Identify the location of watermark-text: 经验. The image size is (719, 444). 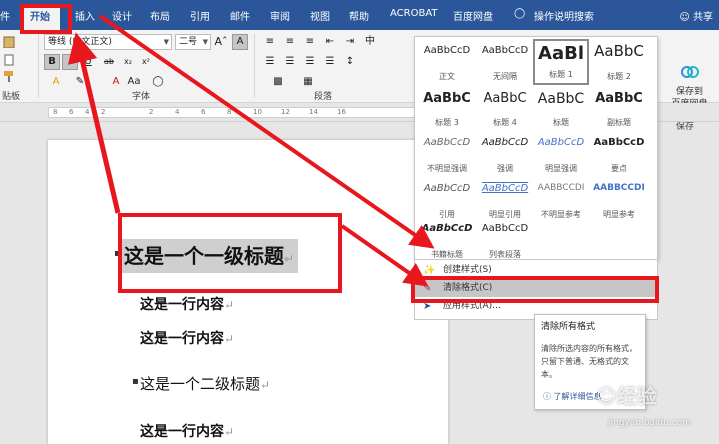
(636, 396).